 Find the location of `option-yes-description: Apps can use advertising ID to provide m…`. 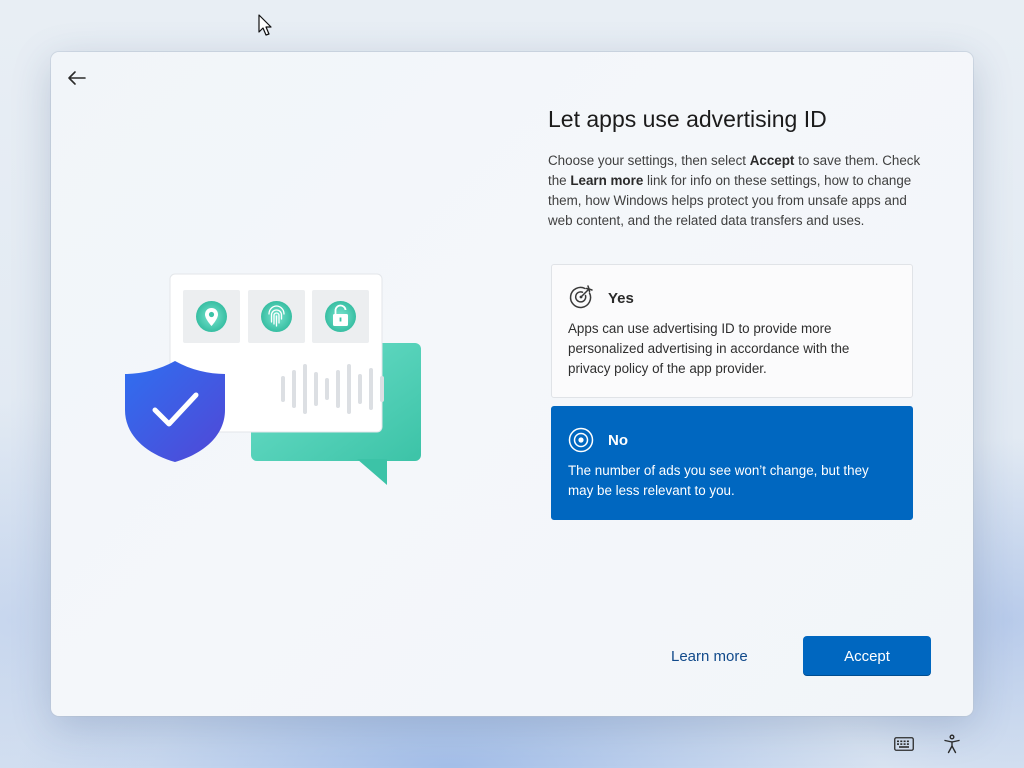

option-yes-description: Apps can use advertising ID to provide m… is located at coordinates (709, 348).